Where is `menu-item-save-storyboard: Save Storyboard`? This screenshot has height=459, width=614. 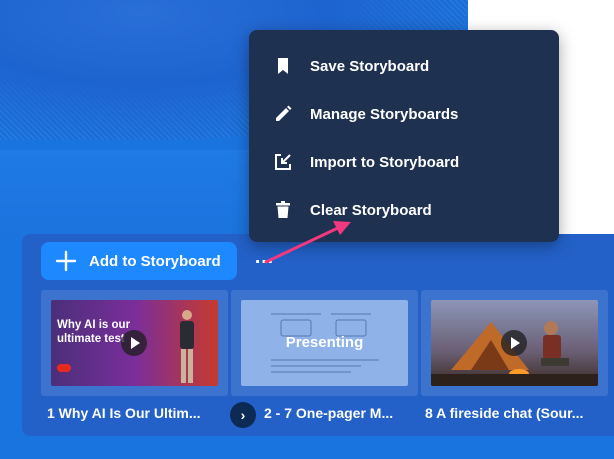
menu-item-save-storyboard: Save Storyboard is located at coordinates (404, 66).